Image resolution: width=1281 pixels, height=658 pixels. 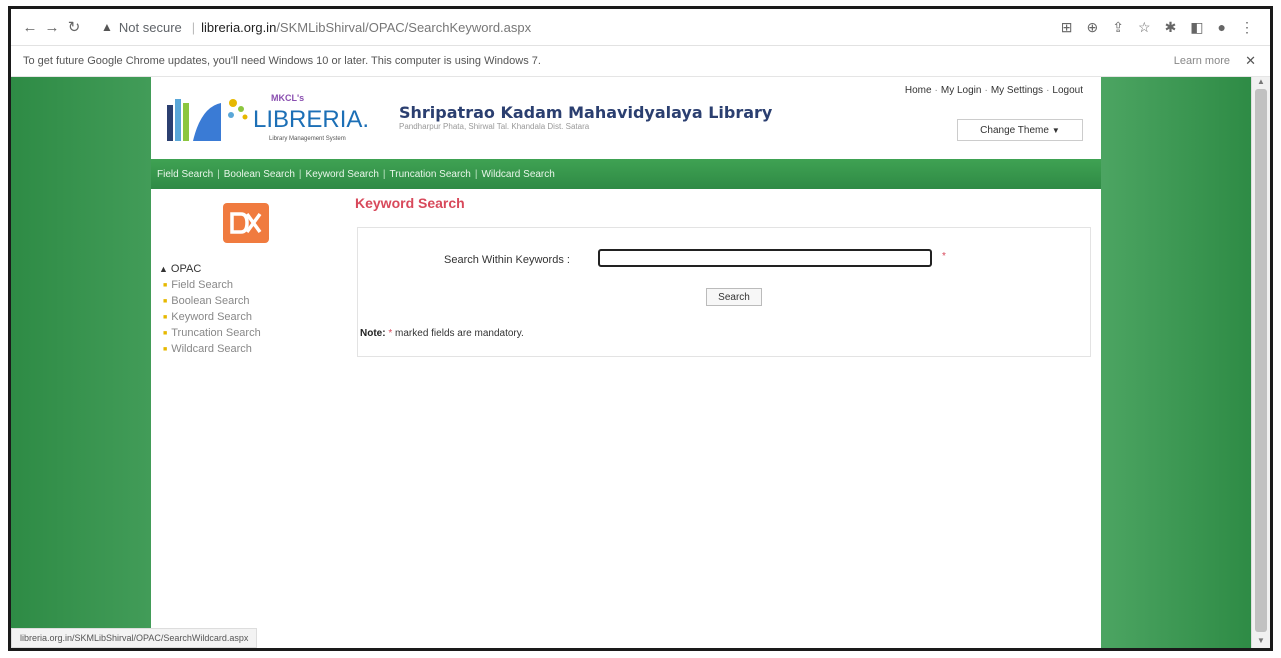 I want to click on sidebar-item-label: Field Search, so click(x=202, y=285).